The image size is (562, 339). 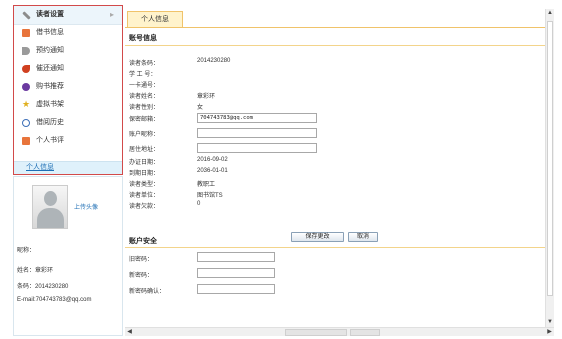 I want to click on sidebar-item-label: 催还通知, so click(x=50, y=68).